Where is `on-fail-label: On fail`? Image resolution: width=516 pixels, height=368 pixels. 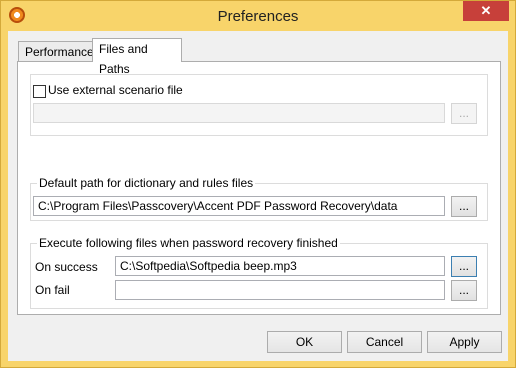
on-fail-label: On fail is located at coordinates (52, 290).